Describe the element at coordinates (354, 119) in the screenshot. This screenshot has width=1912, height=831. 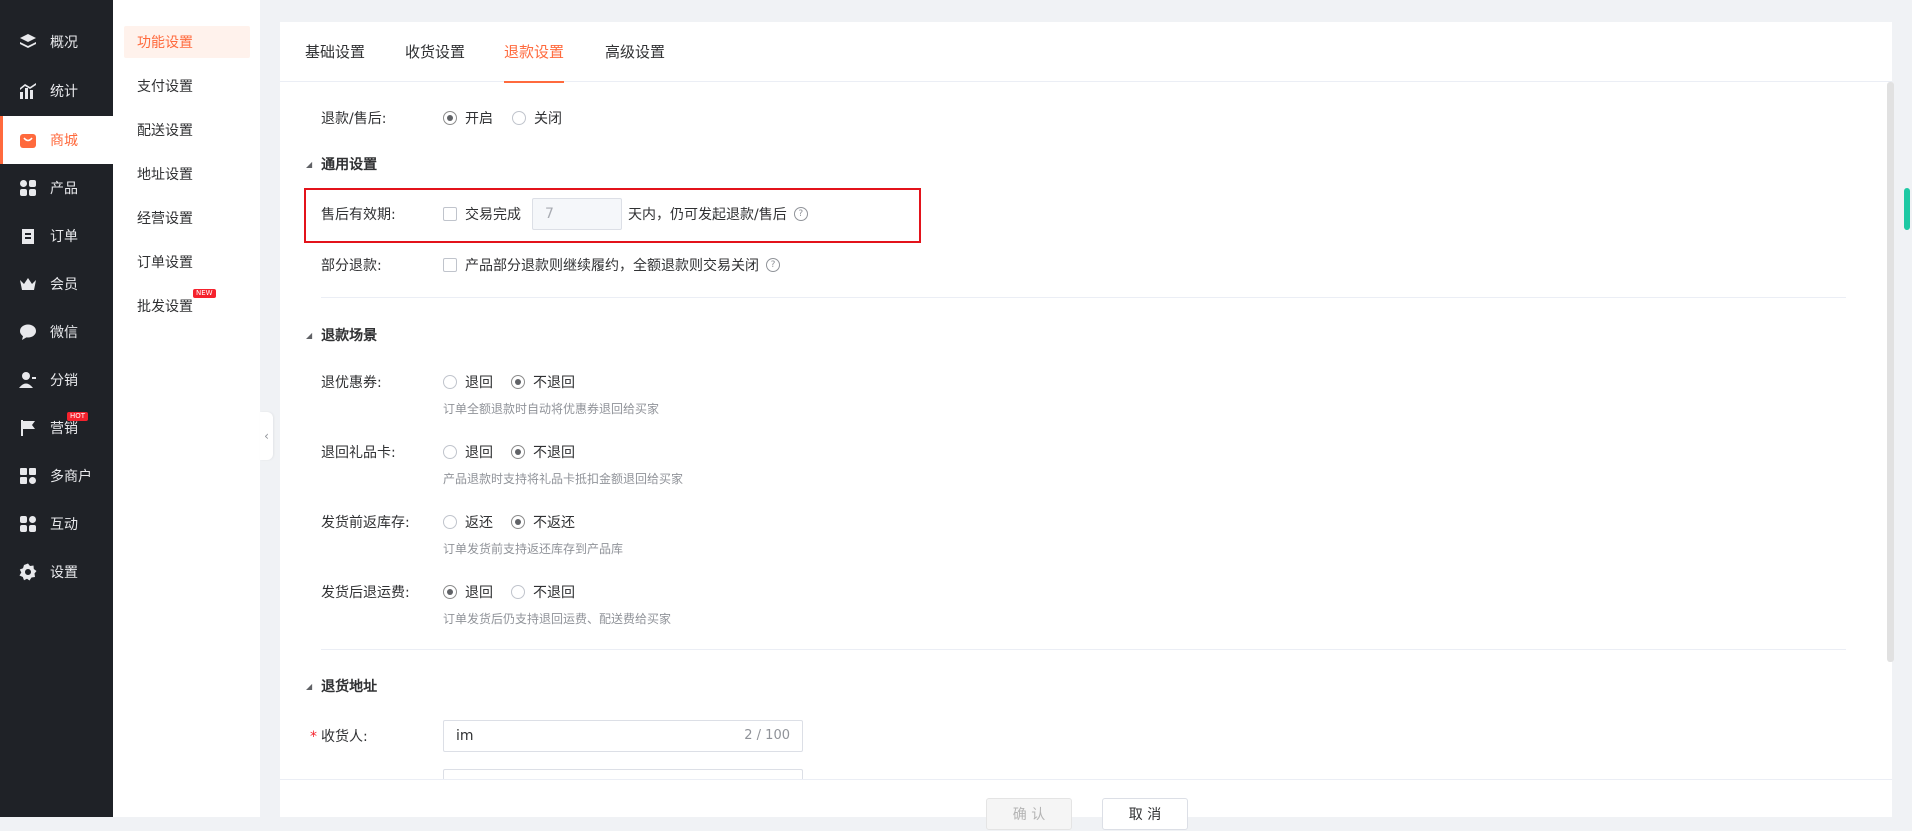
I see `refund-label: 退款/售后:` at that location.